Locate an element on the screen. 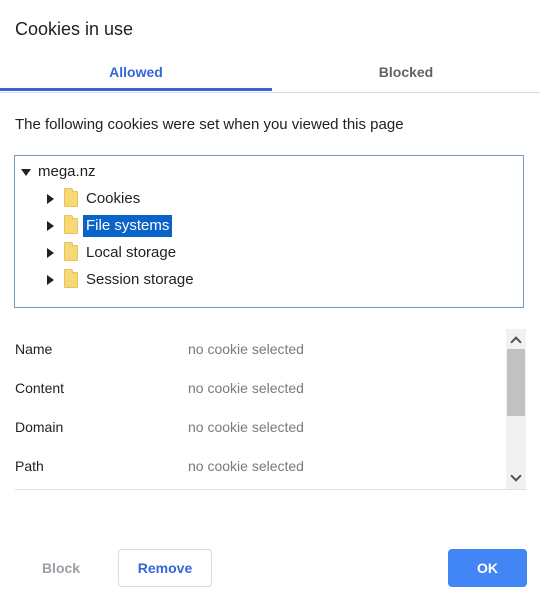 This screenshot has height=603, width=540. block-button: Block is located at coordinates (61, 568).